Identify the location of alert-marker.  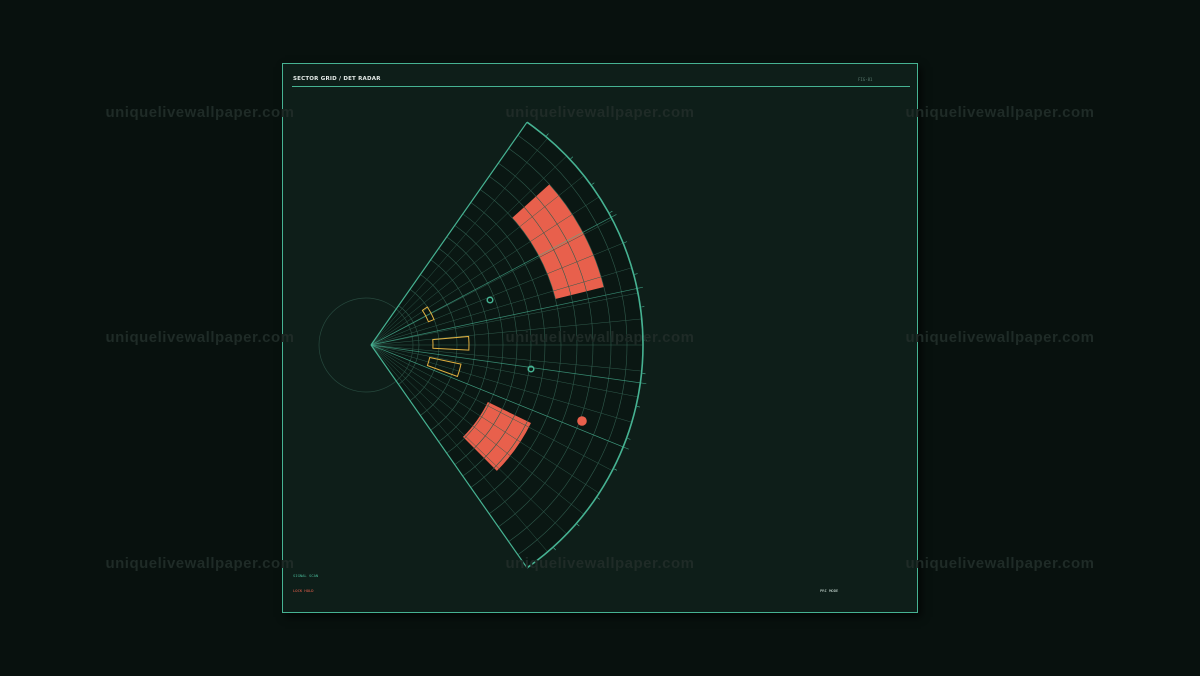
(582, 421).